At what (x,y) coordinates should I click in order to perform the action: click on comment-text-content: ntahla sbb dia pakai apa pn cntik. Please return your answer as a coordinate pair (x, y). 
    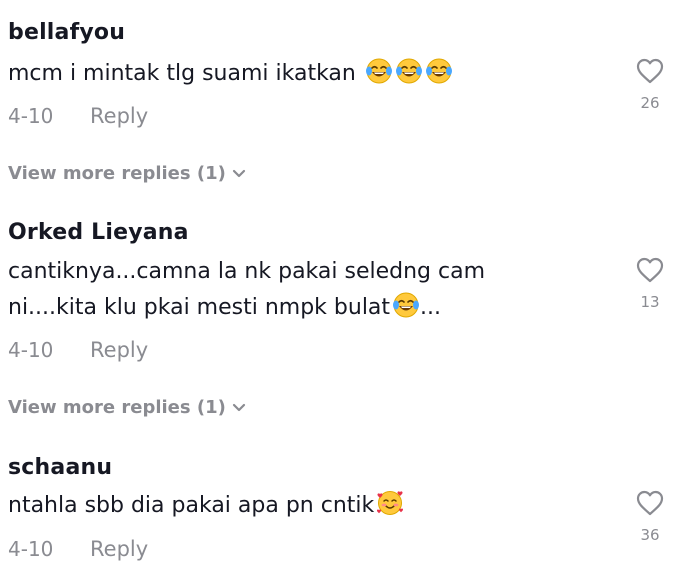
    Looking at the image, I should click on (191, 505).